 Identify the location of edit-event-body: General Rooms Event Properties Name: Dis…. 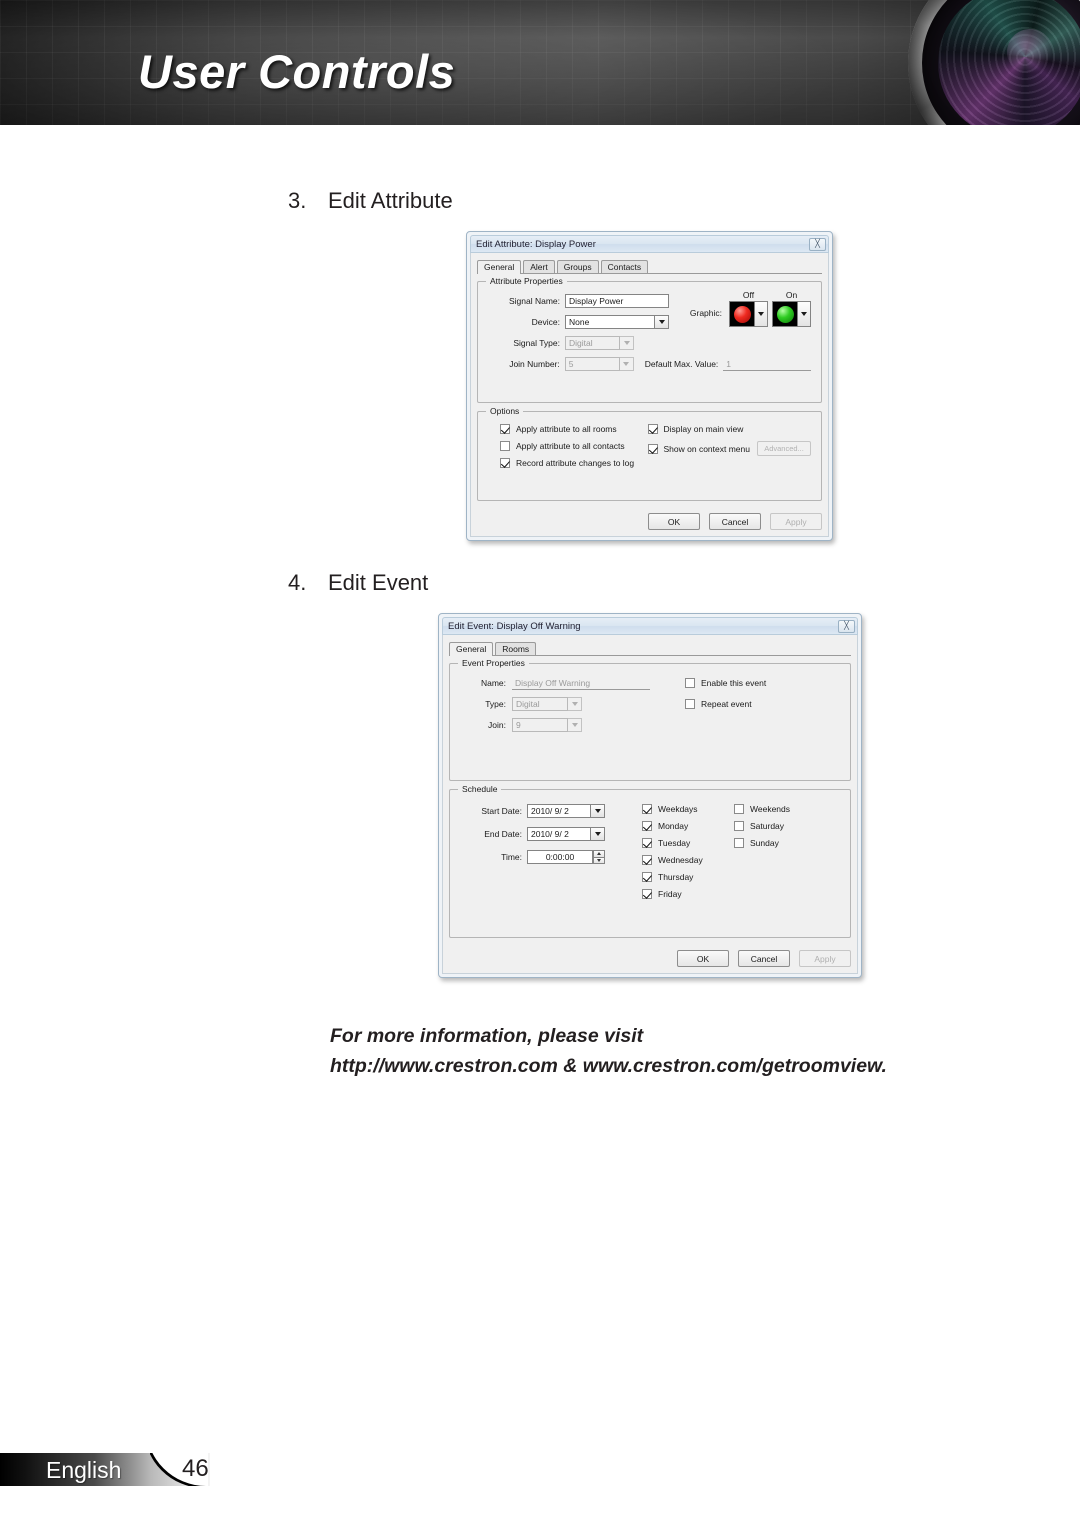
(650, 804).